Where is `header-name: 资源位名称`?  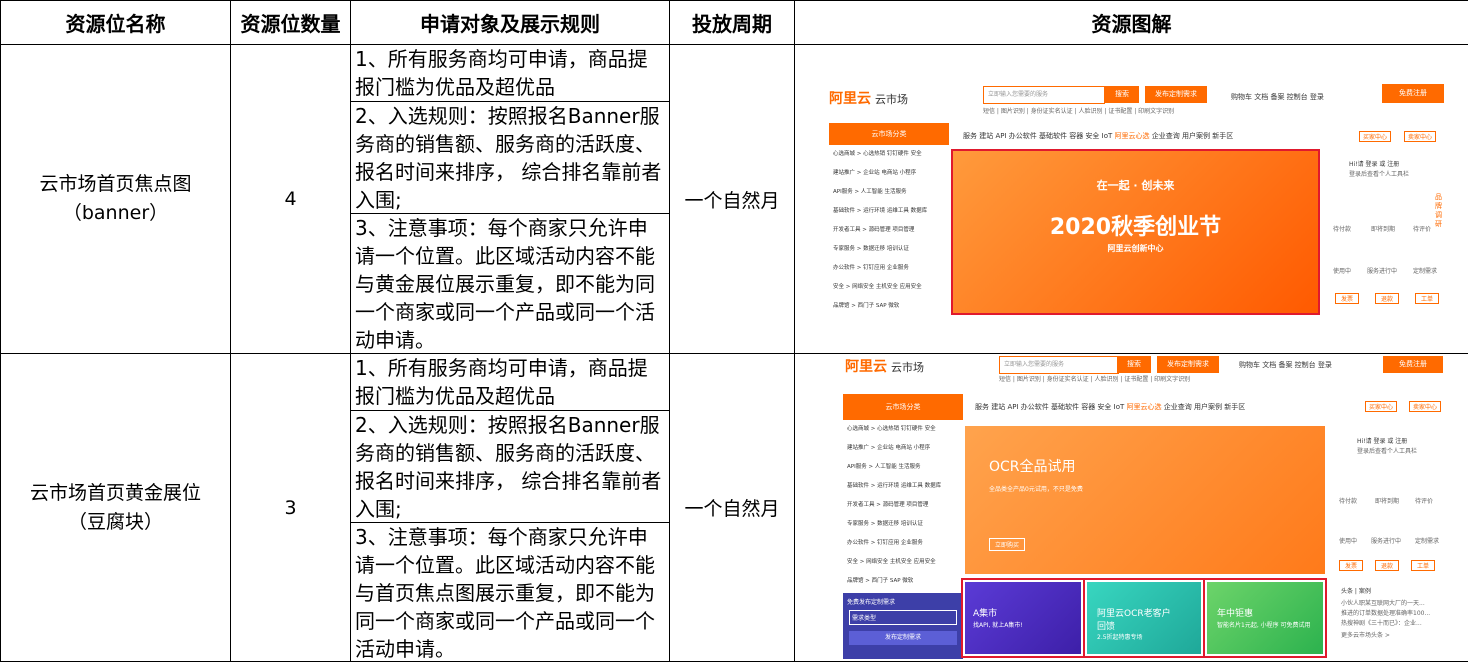 header-name: 资源位名称 is located at coordinates (116, 23).